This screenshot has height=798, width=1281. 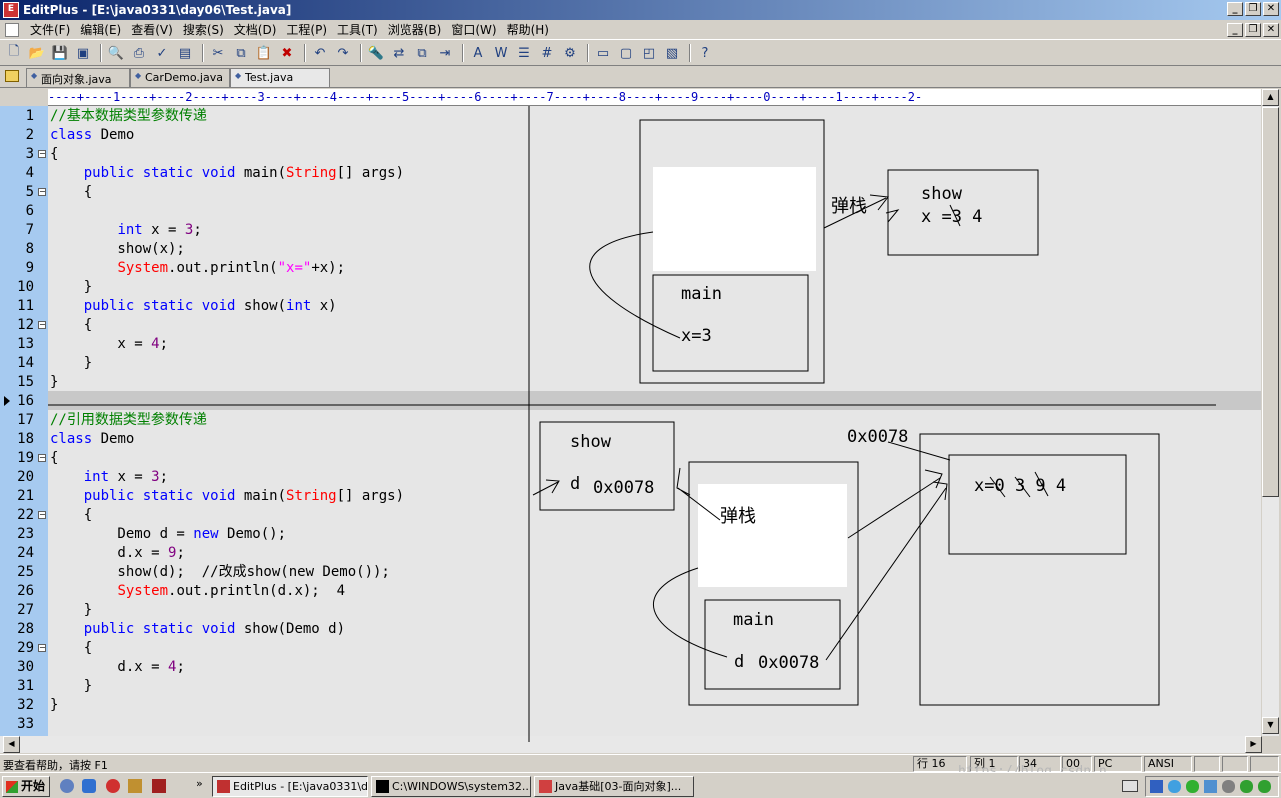 I want to click on mdi-close-button: ✕, so click(x=1271, y=30).